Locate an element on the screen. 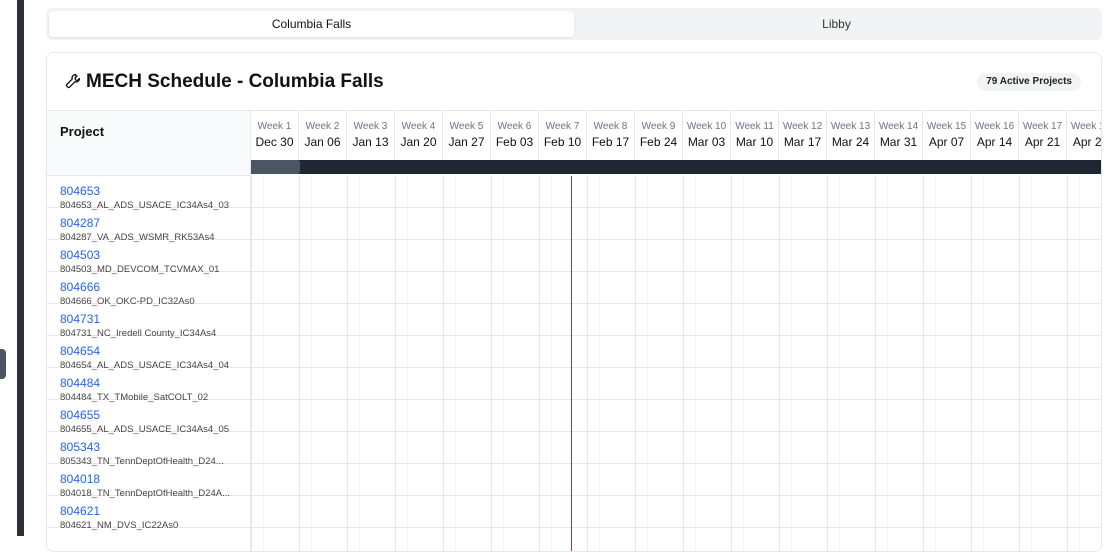 This screenshot has height=552, width=1114. week-date: Feb 24 is located at coordinates (658, 142).